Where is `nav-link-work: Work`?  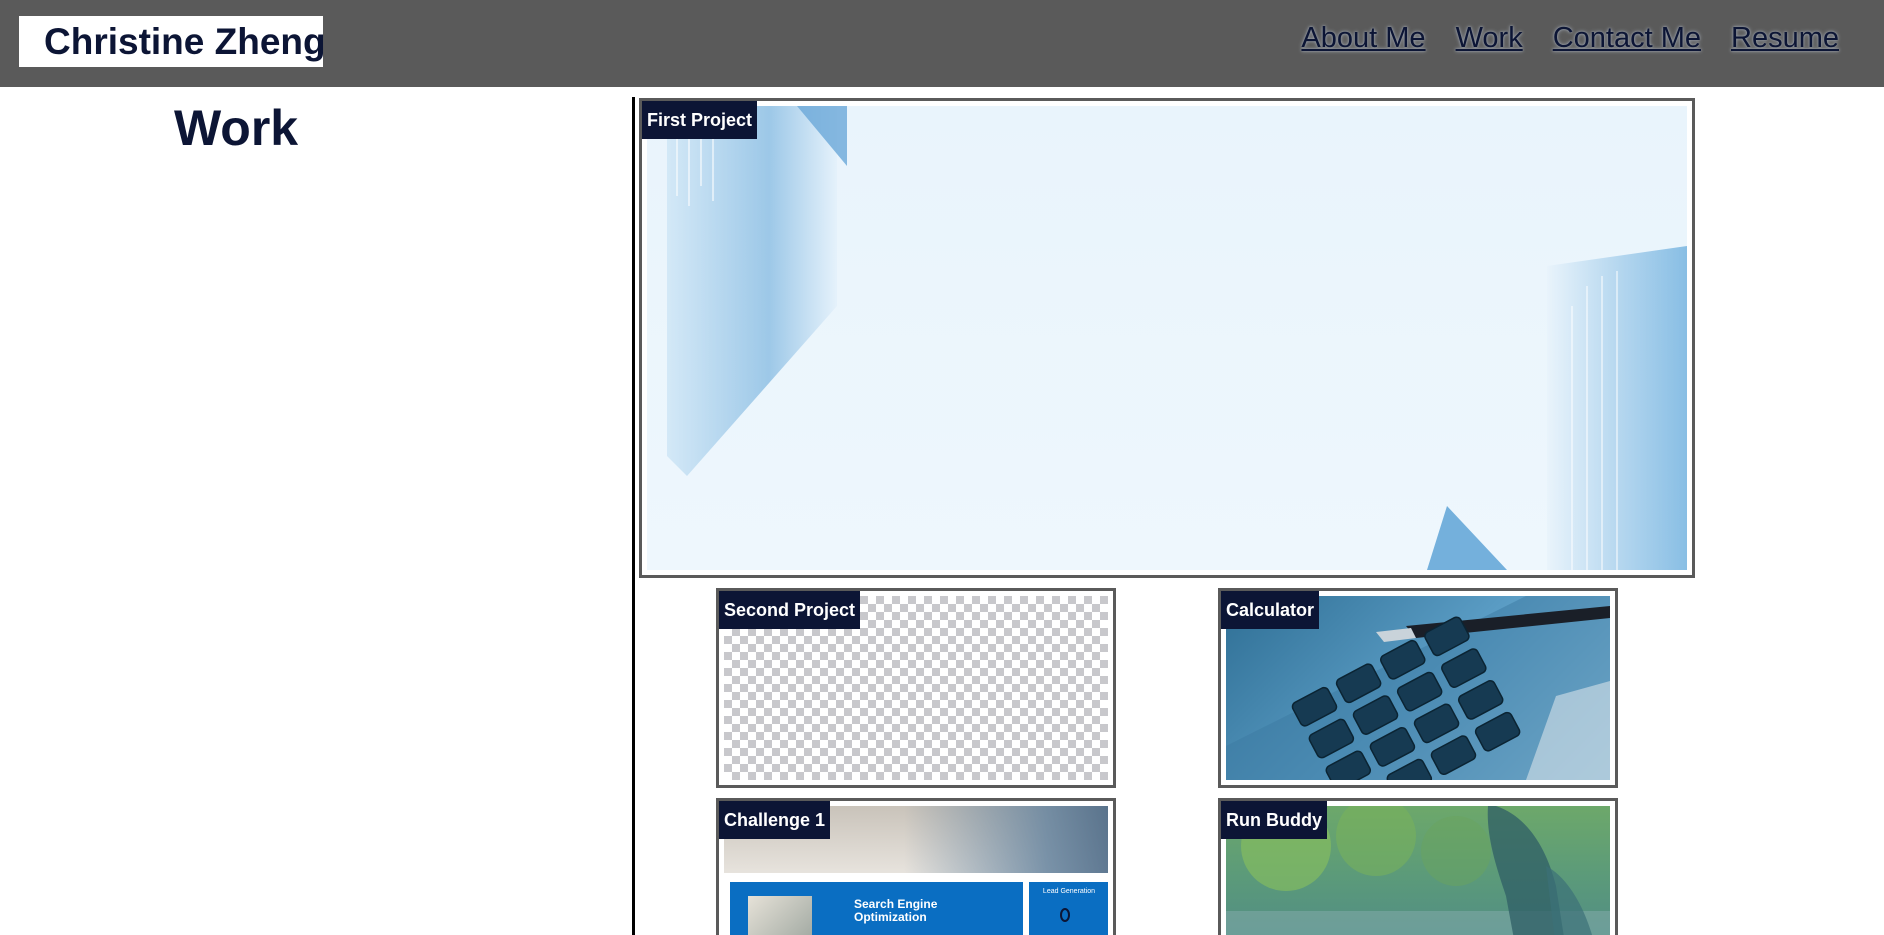
nav-link-work: Work is located at coordinates (1489, 38).